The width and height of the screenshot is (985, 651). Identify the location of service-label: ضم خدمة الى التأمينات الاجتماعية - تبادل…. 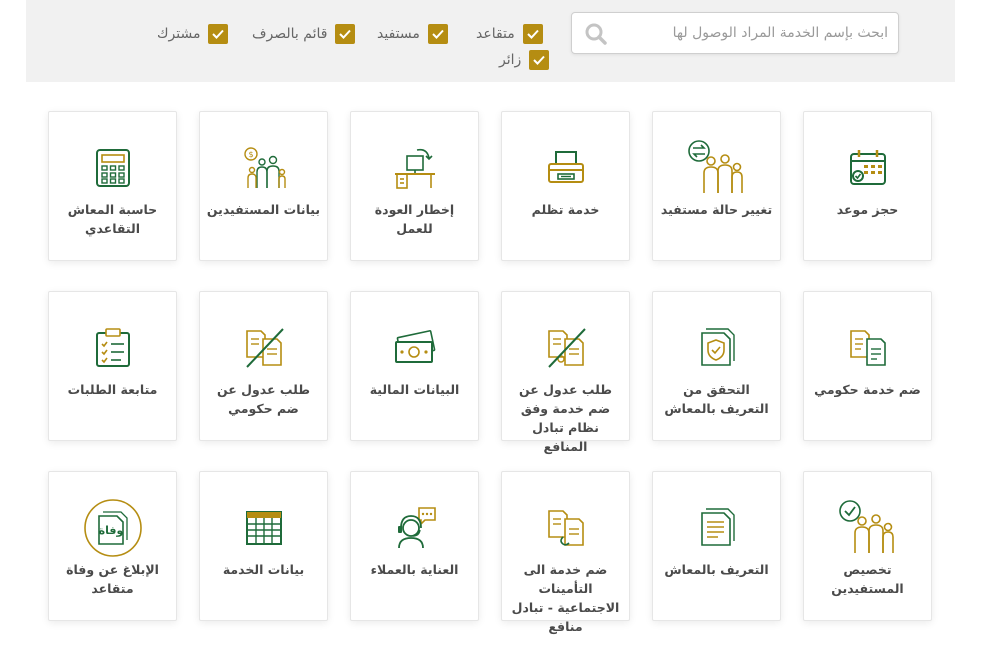
(565, 598).